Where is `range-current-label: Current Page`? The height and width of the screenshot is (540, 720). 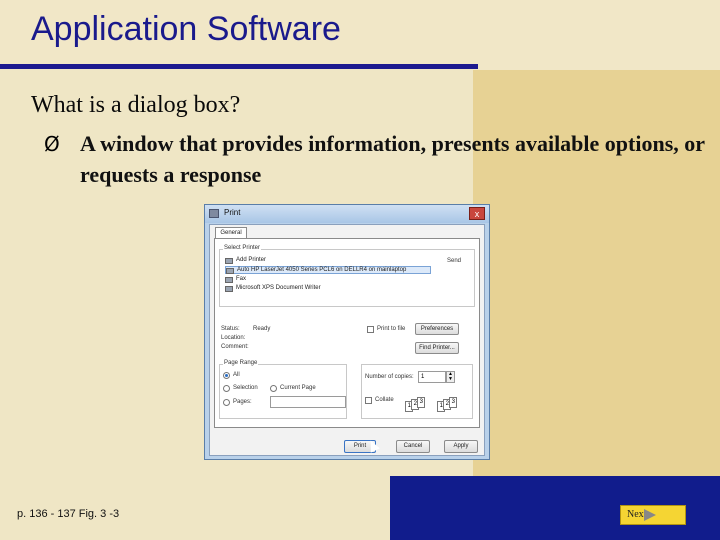 range-current-label: Current Page is located at coordinates (298, 388).